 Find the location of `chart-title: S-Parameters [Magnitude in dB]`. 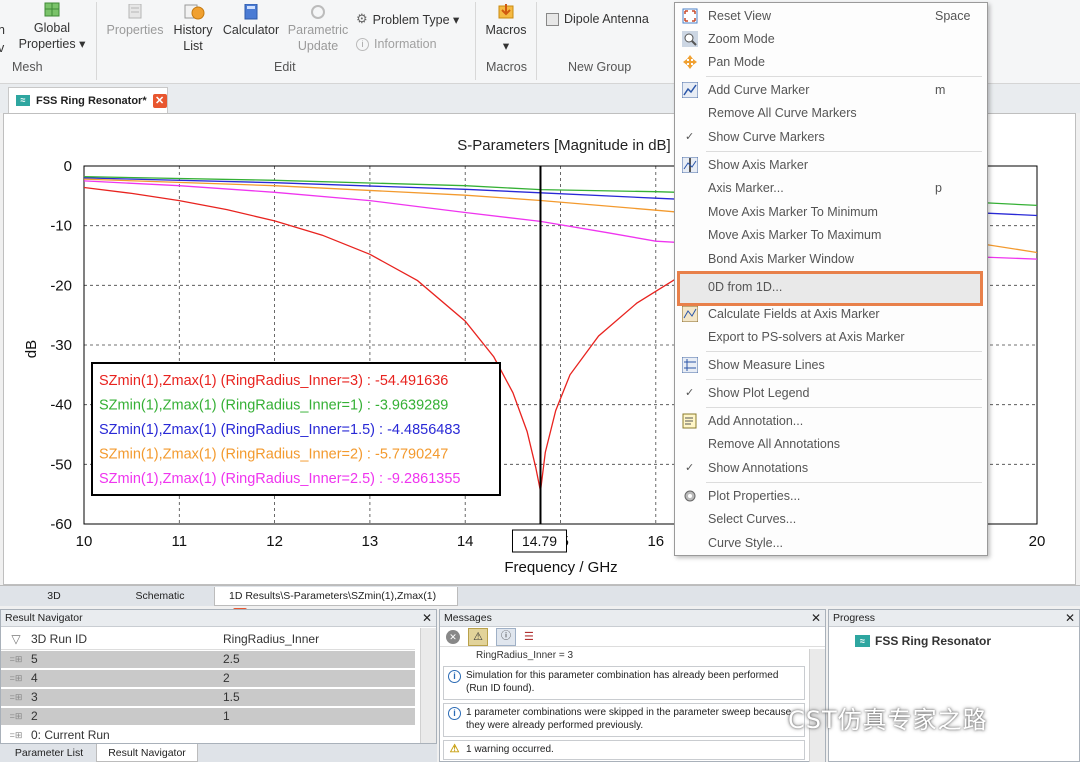

chart-title: S-Parameters [Magnitude in dB] is located at coordinates (563, 145).